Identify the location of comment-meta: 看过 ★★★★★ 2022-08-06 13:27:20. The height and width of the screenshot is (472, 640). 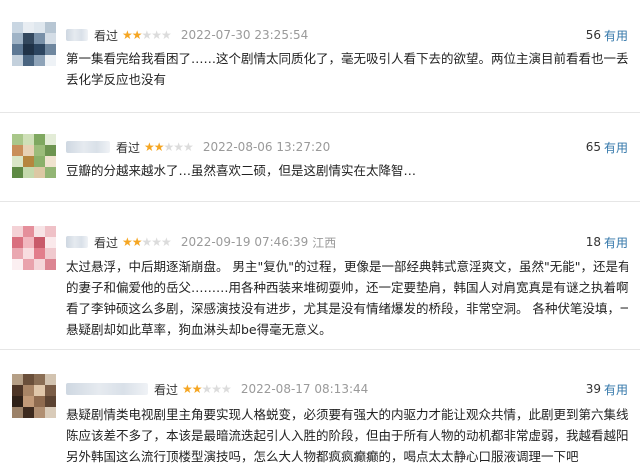
(200, 147).